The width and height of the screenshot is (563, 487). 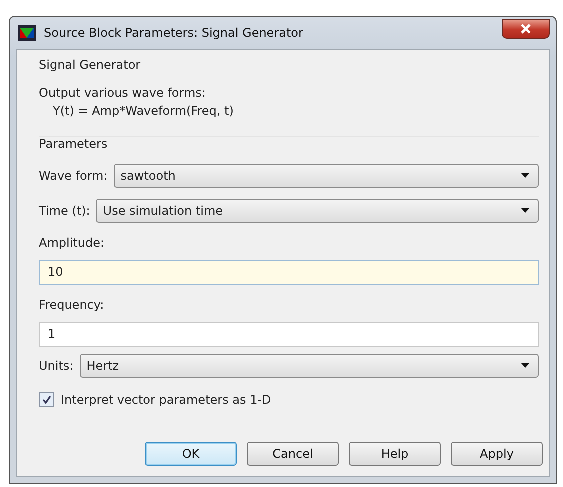 I want to click on dialog-button: Apply, so click(x=497, y=454).